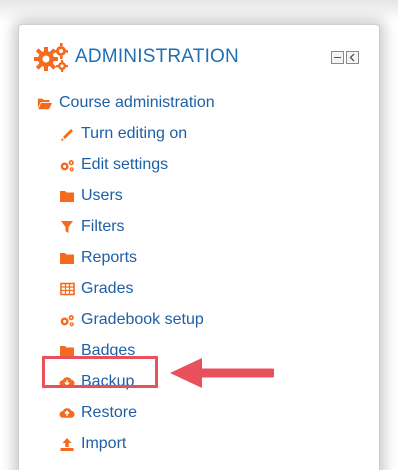 Image resolution: width=398 pixels, height=470 pixels. What do you see at coordinates (199, 11) in the screenshot?
I see `page-shadow` at bounding box center [199, 11].